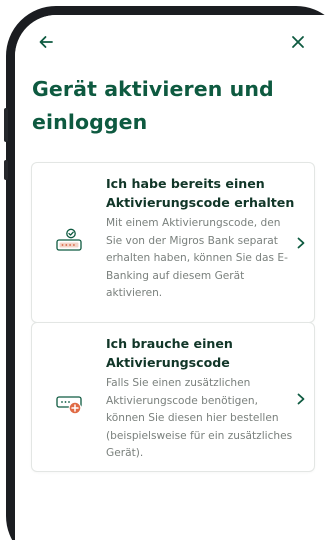  What do you see at coordinates (69, 405) in the screenshot?
I see `code-request-icon` at bounding box center [69, 405].